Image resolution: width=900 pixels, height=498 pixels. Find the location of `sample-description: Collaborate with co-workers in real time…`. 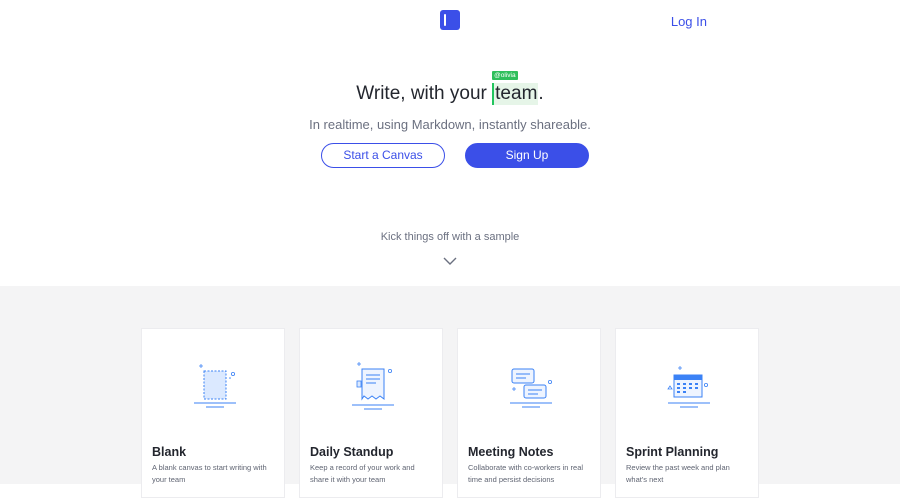

sample-description: Collaborate with co-workers in real time… is located at coordinates (526, 473).